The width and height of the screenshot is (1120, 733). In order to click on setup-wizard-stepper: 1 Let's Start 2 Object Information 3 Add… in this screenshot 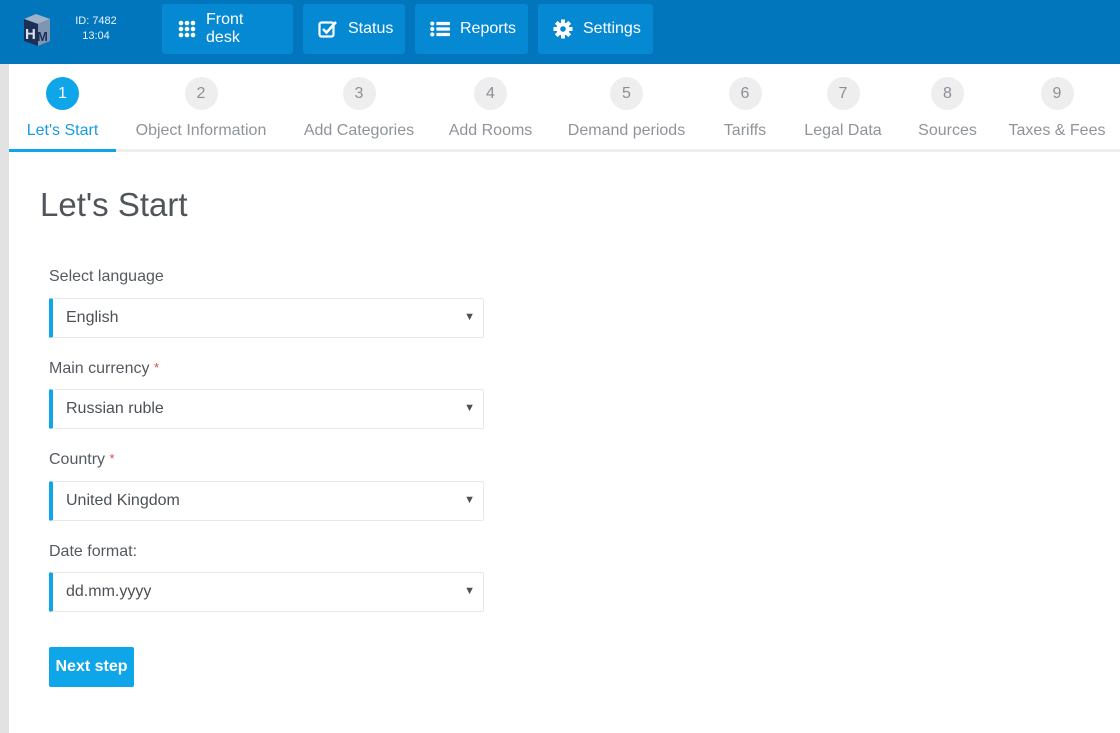, I will do `click(564, 108)`.